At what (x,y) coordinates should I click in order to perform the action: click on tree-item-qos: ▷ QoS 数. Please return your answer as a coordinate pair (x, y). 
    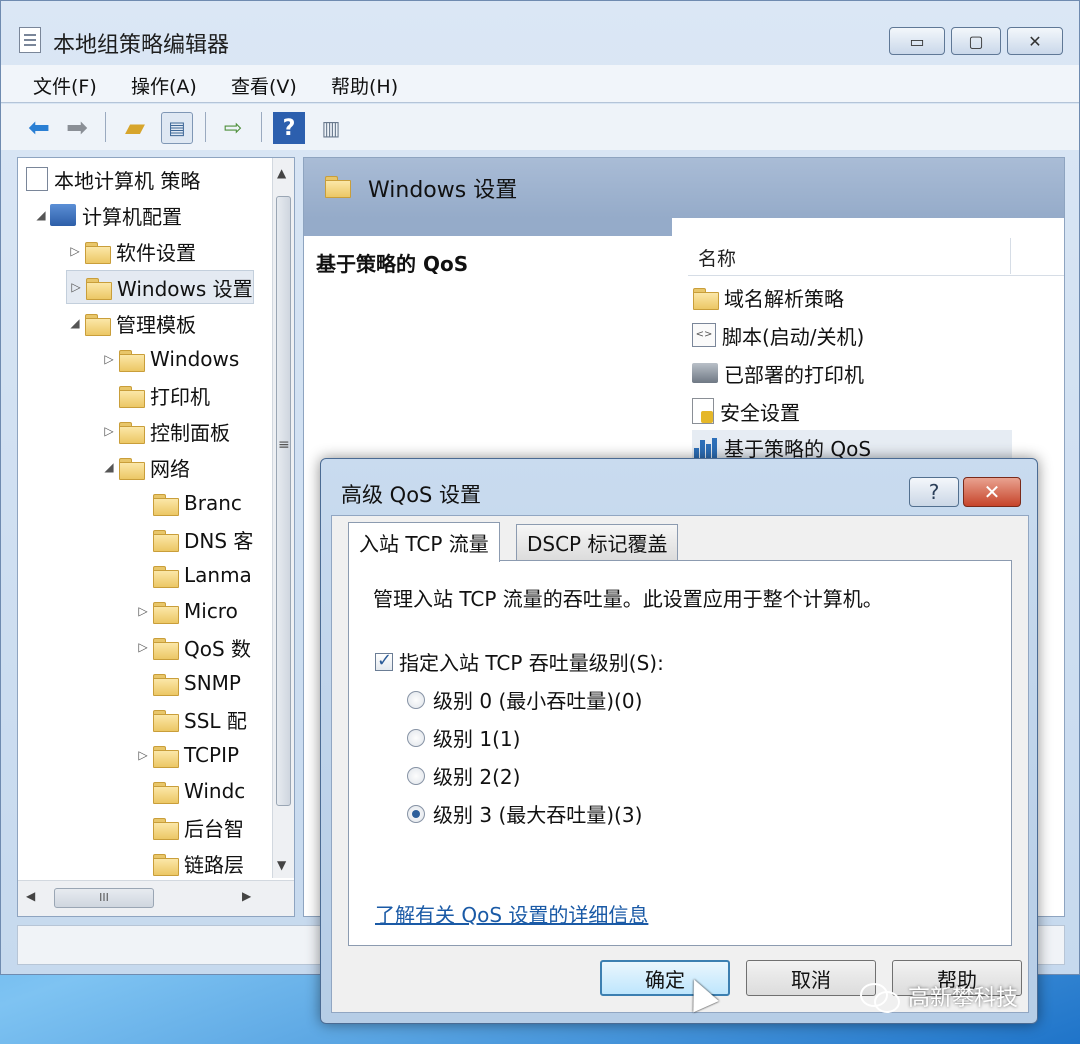
    Looking at the image, I should click on (192, 647).